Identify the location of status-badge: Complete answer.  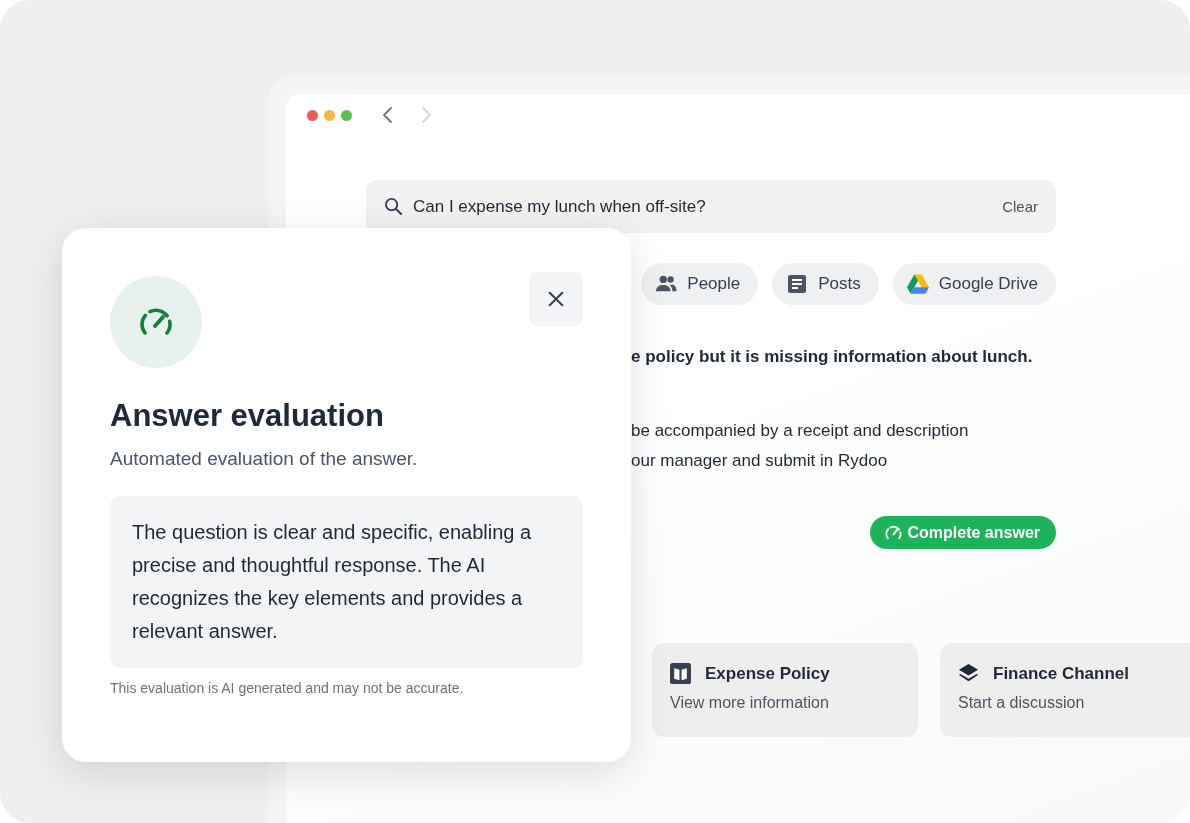
(962, 532).